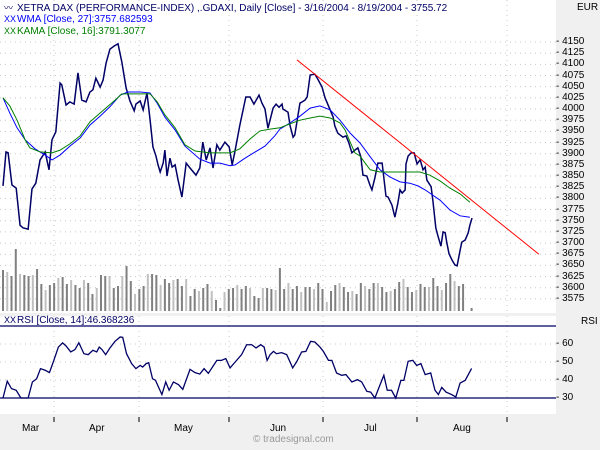 The width and height of the screenshot is (600, 450). What do you see at coordinates (280, 419) in the screenshot?
I see `axis-ticks` at bounding box center [280, 419].